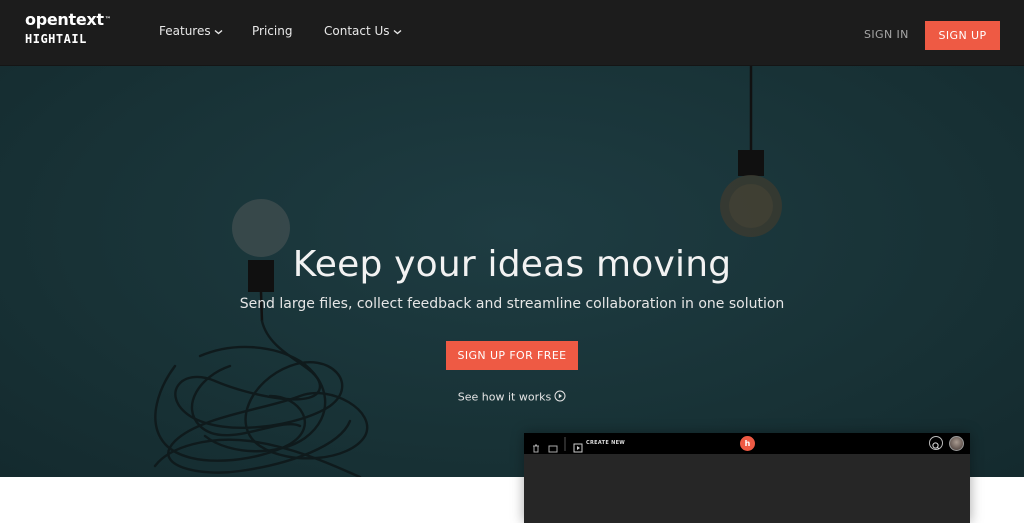  Describe the element at coordinates (512, 355) in the screenshot. I see `sign-up-for-free-button: SIGN UP FOR FREE` at that location.